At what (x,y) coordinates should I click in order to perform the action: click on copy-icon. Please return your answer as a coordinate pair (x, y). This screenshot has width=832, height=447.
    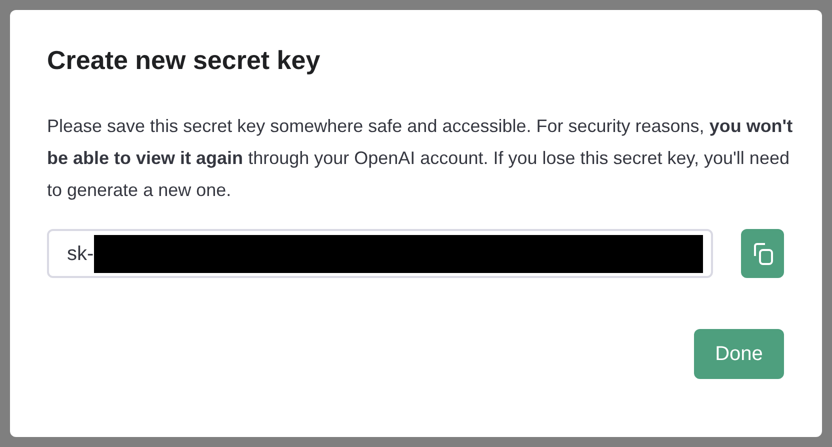
    Looking at the image, I should click on (763, 254).